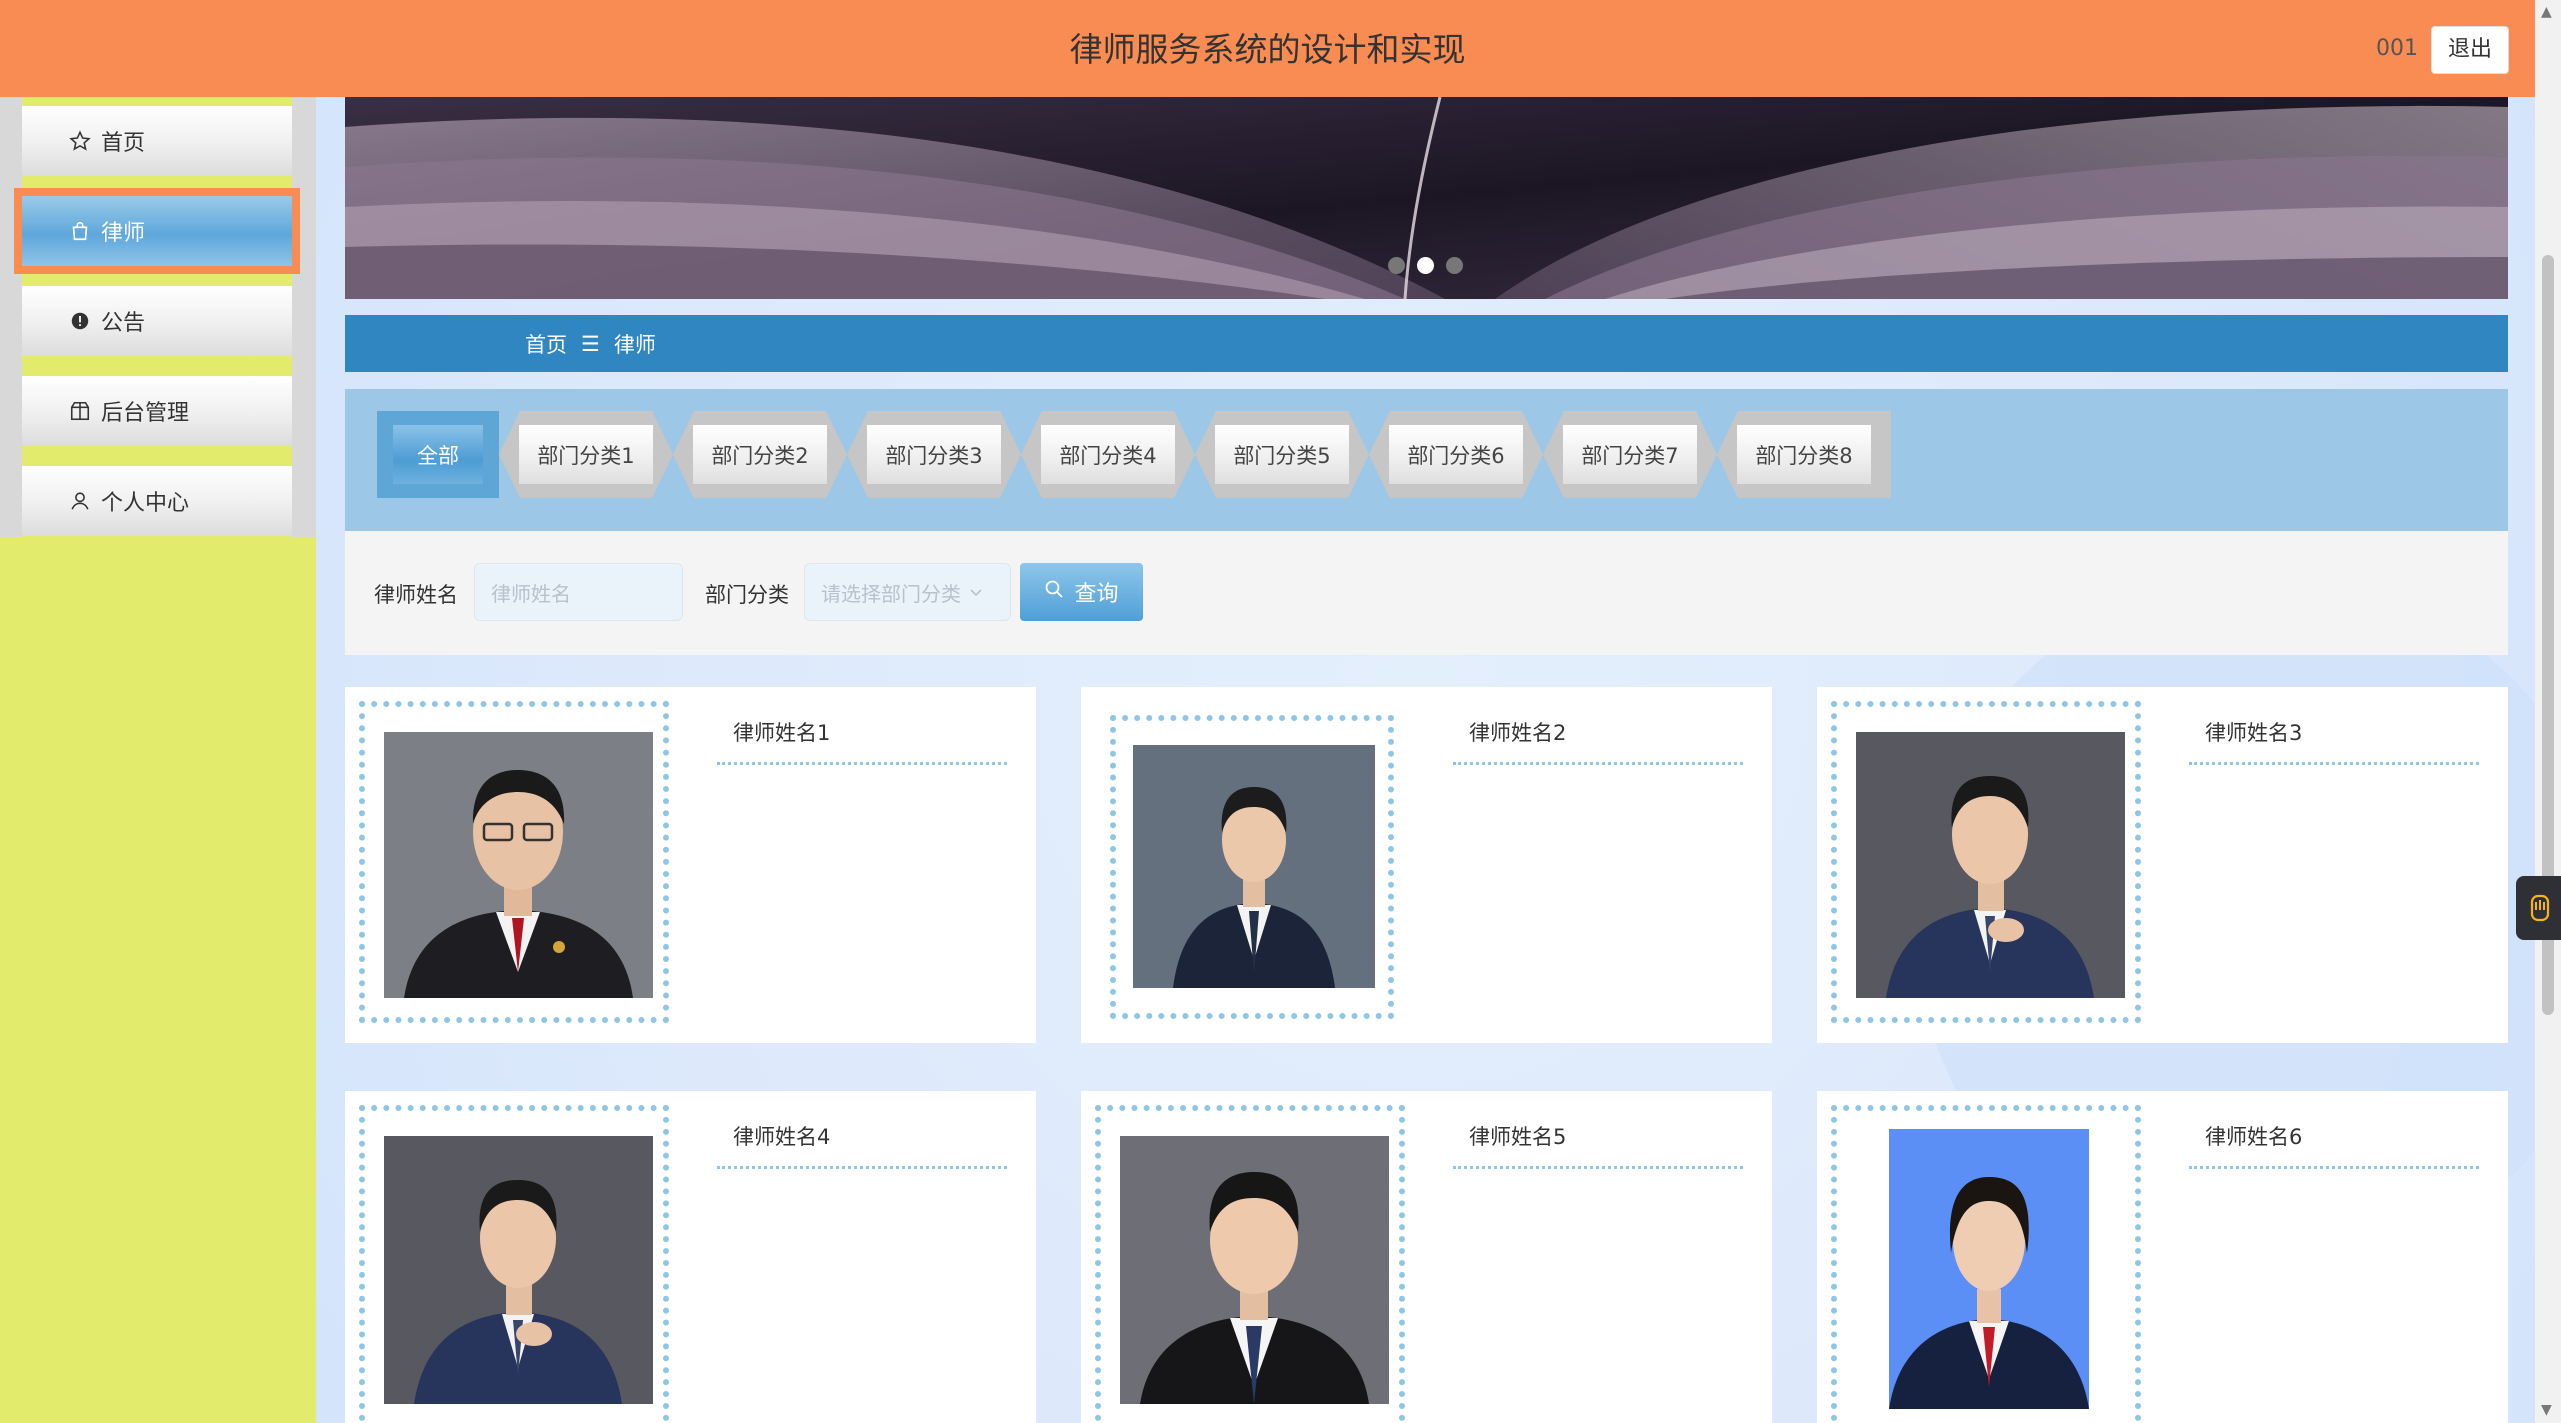 The image size is (2561, 1423). Describe the element at coordinates (1426, 198) in the screenshot. I see `banner-carousel` at that location.